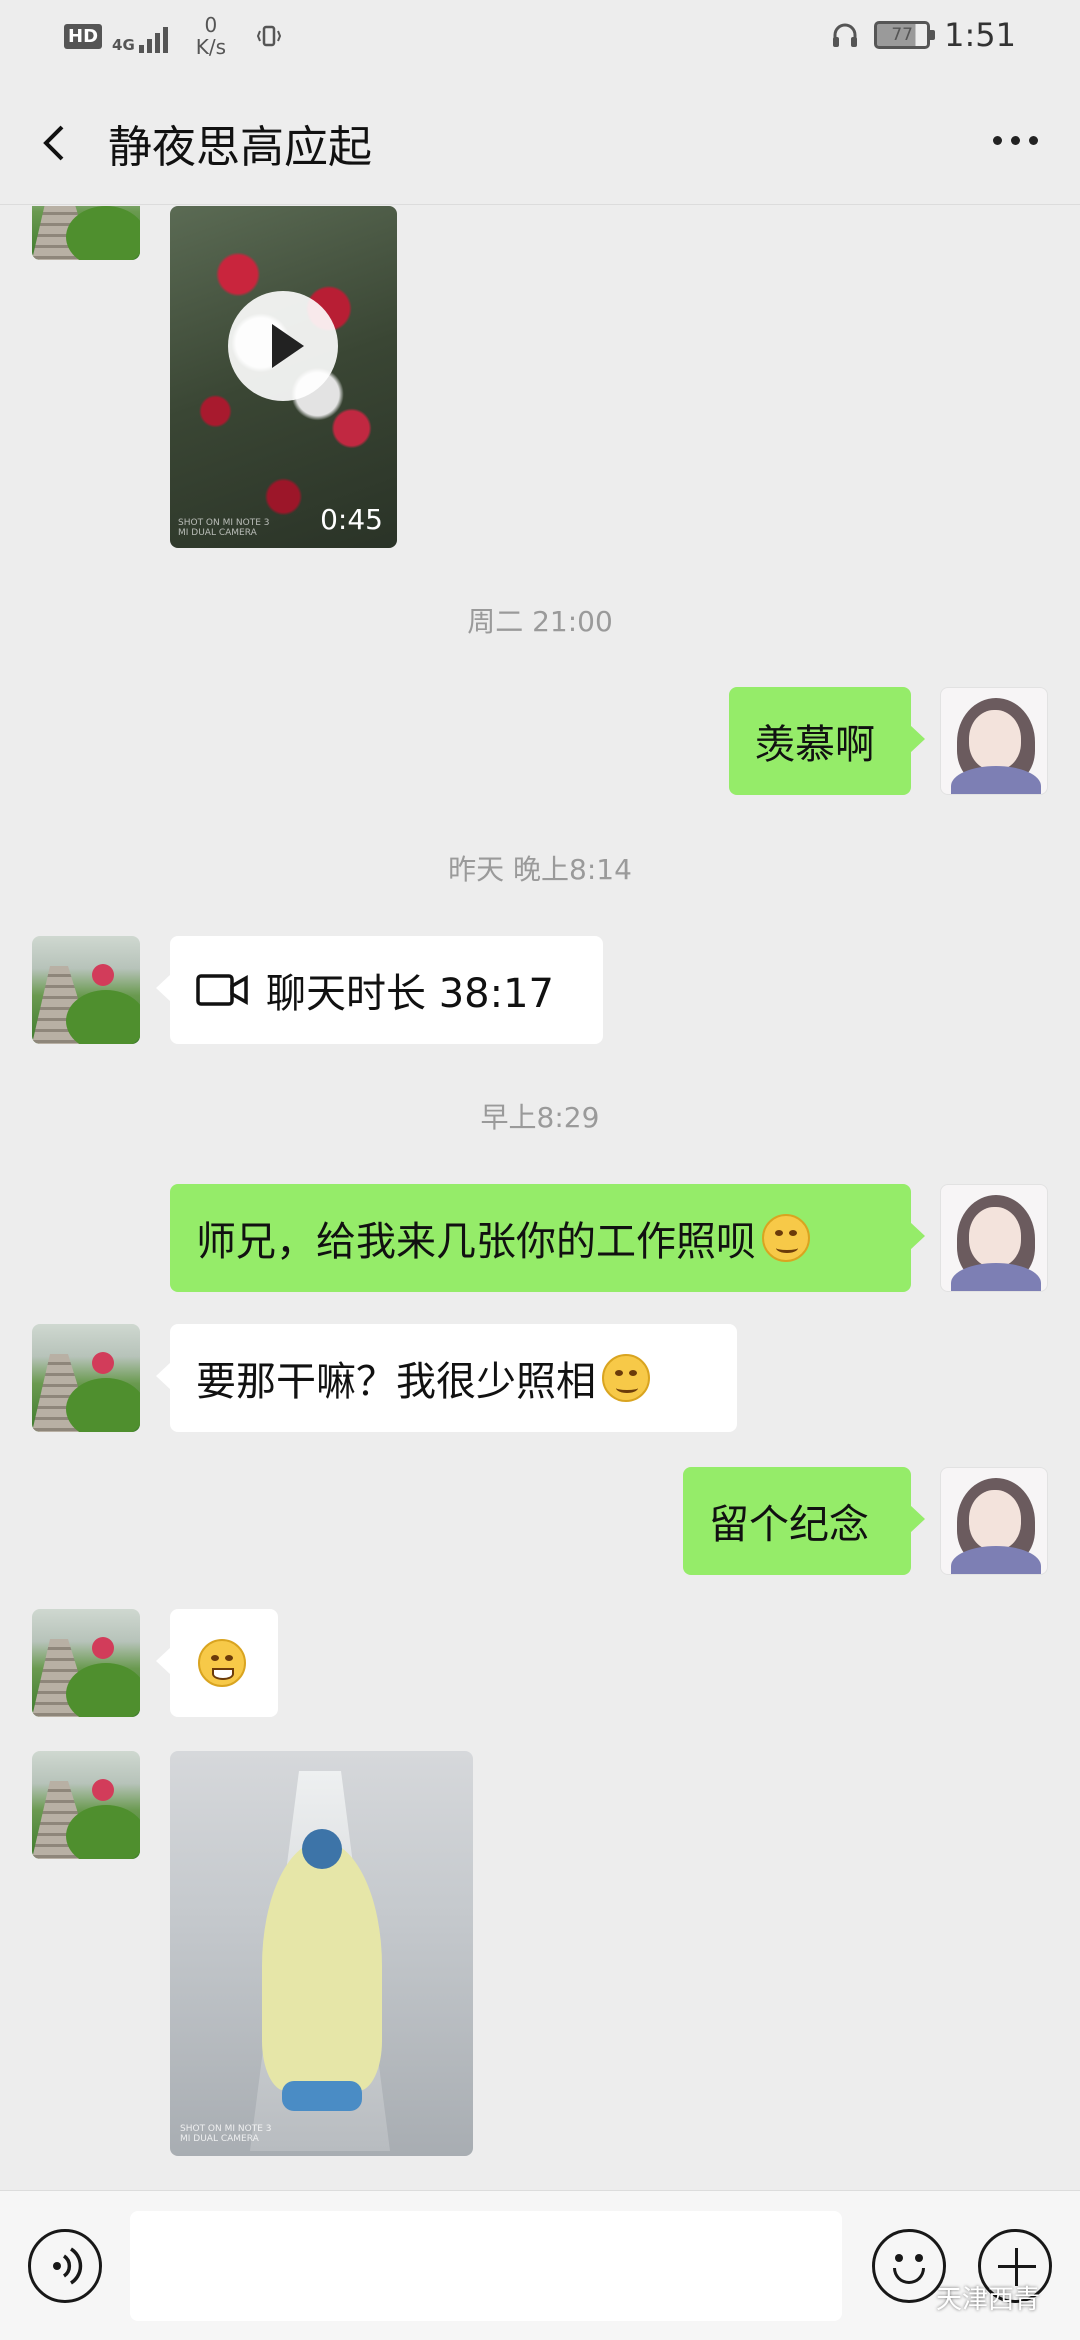 This screenshot has height=2340, width=1080. What do you see at coordinates (902, 35) in the screenshot?
I see `battery-level: 77` at bounding box center [902, 35].